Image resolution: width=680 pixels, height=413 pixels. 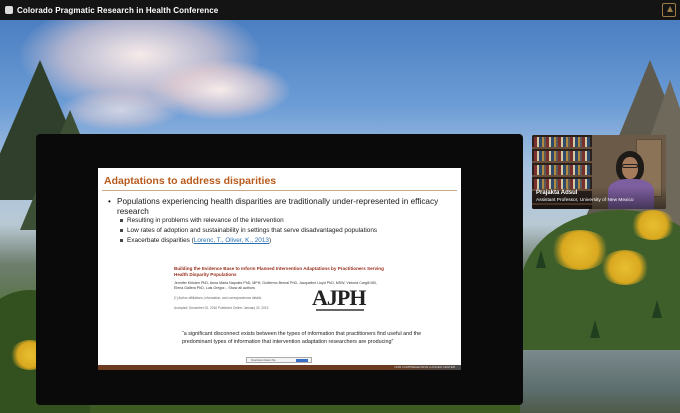 I want to click on journal-logo: AJPH, so click(x=339, y=297).